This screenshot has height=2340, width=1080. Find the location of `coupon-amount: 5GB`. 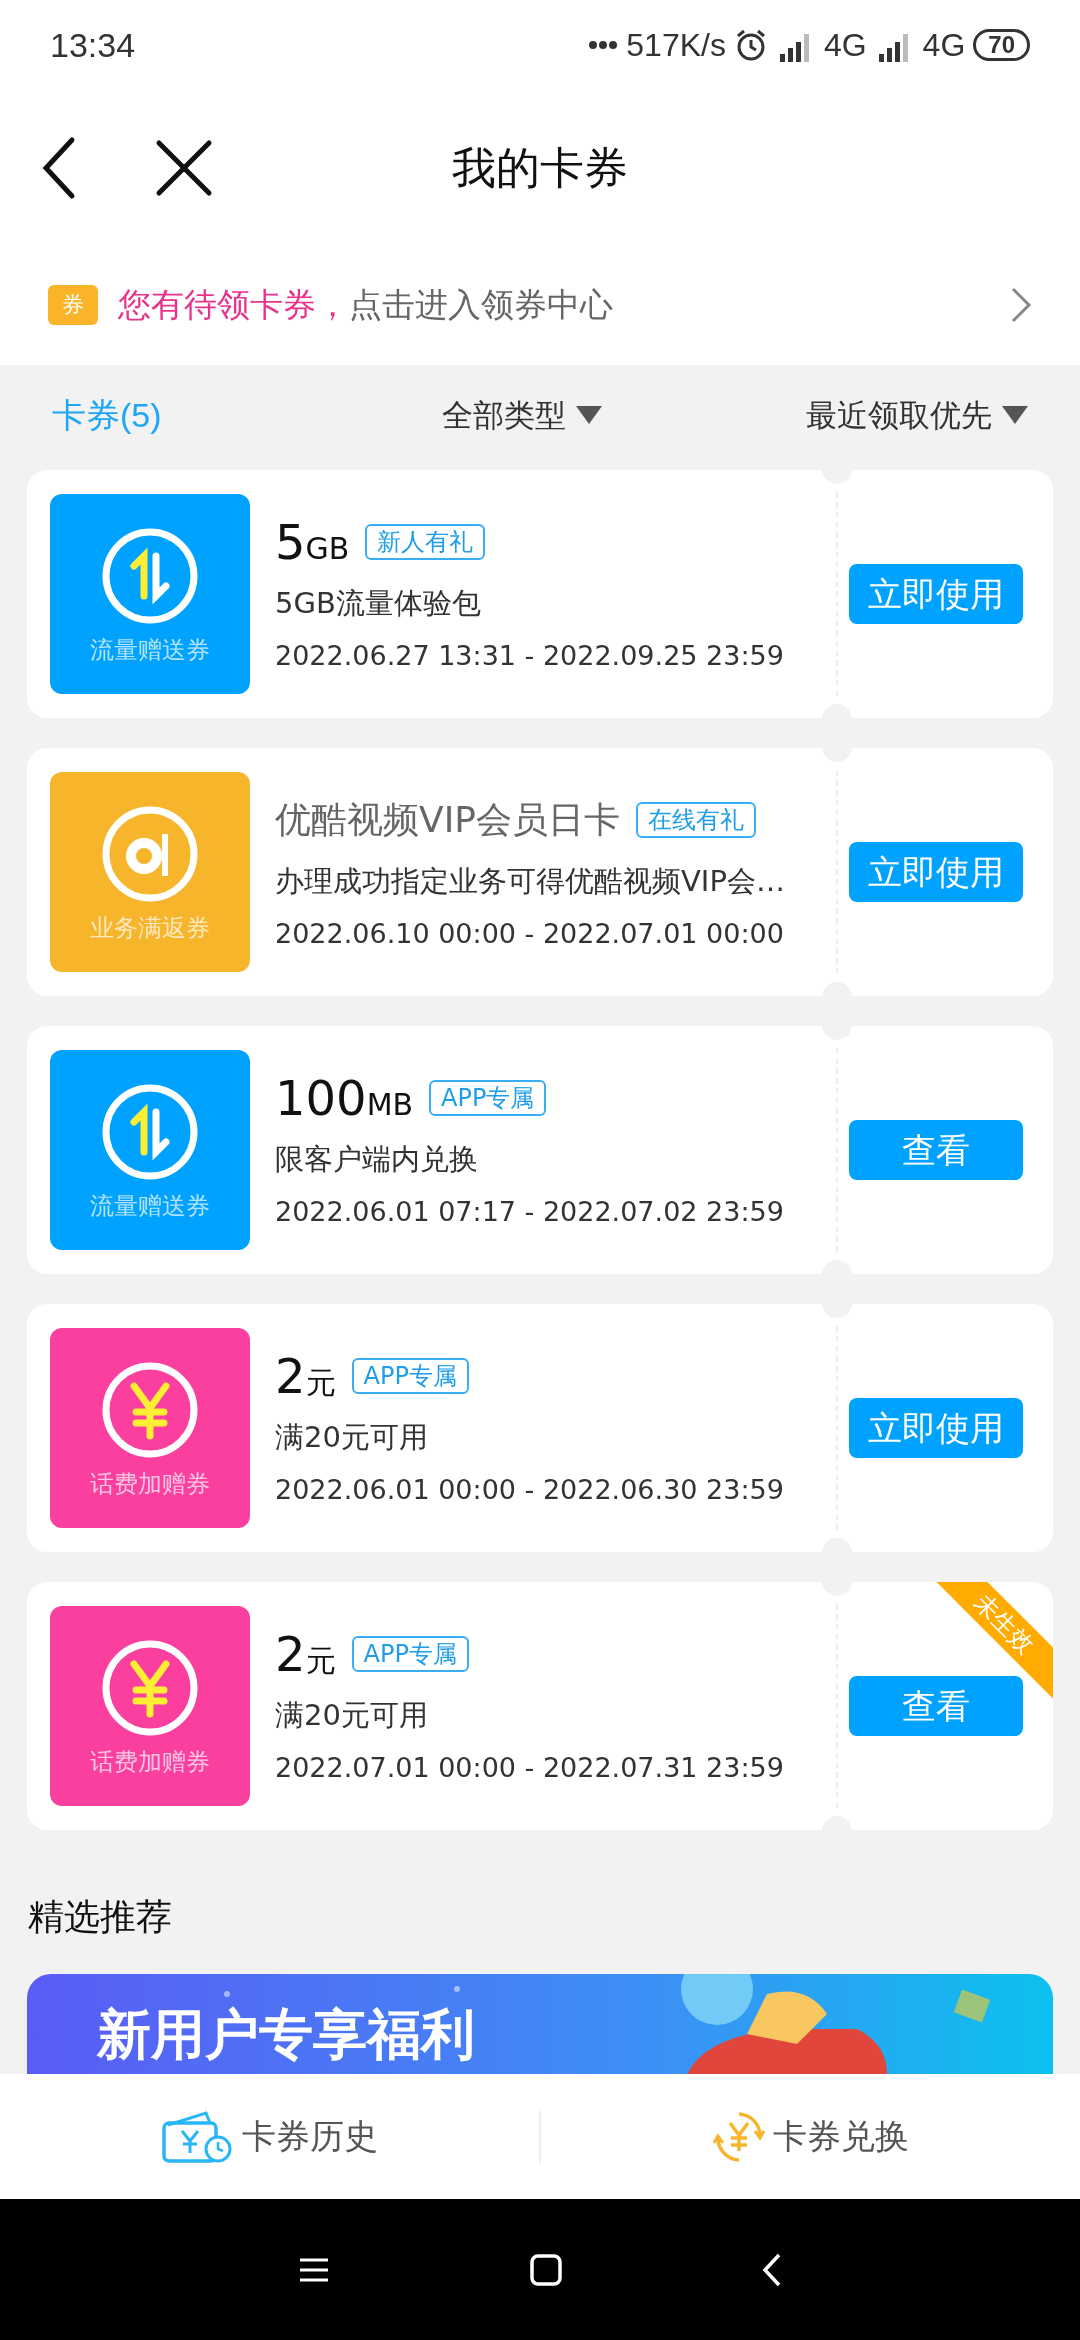

coupon-amount: 5GB is located at coordinates (312, 542).